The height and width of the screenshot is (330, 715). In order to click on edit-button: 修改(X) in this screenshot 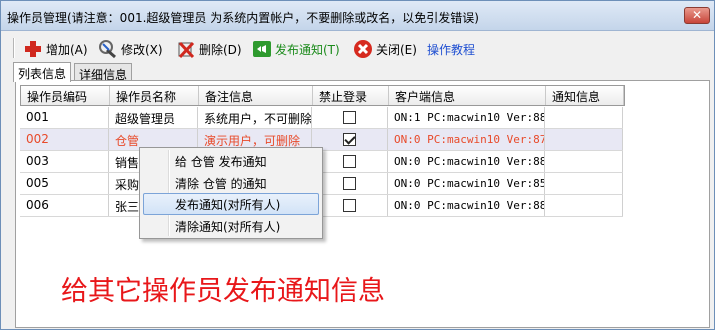, I will do `click(130, 49)`.